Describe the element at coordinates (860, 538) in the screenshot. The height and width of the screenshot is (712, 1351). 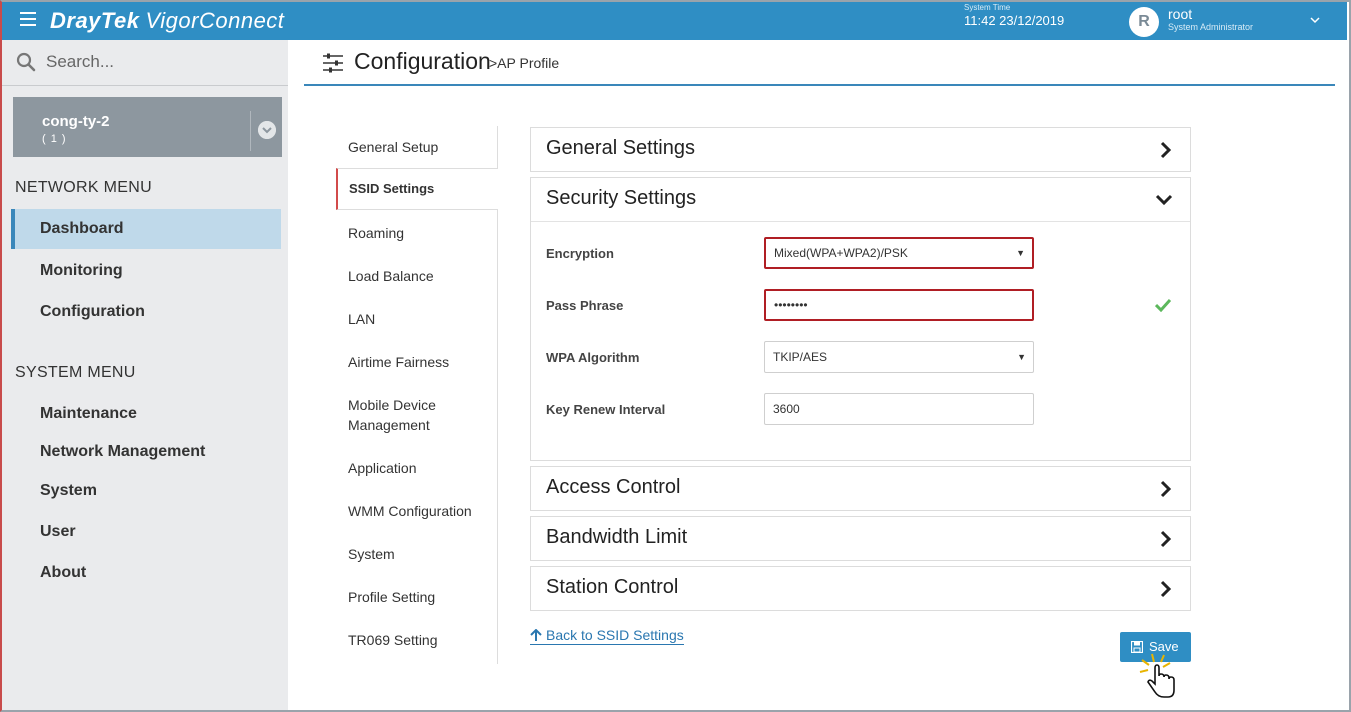
I see `panel-bandwidth-limit: Bandwidth Limit` at that location.